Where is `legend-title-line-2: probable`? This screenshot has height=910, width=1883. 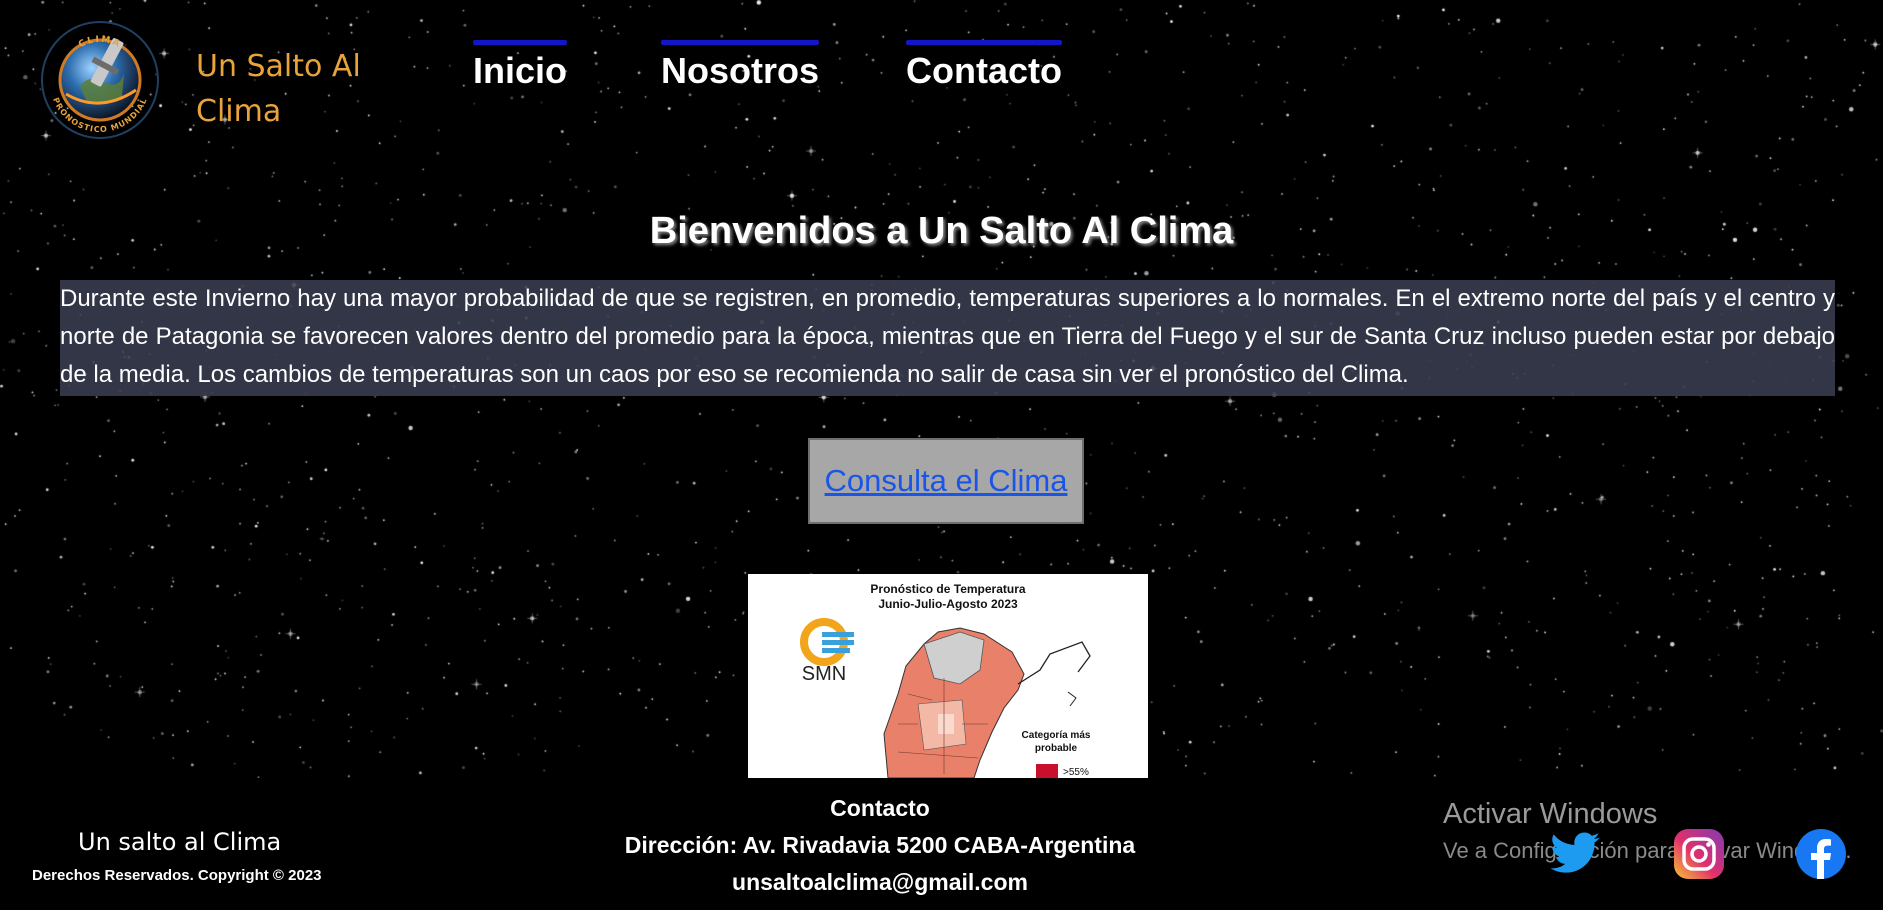
legend-title-line-2: probable is located at coordinates (1056, 748).